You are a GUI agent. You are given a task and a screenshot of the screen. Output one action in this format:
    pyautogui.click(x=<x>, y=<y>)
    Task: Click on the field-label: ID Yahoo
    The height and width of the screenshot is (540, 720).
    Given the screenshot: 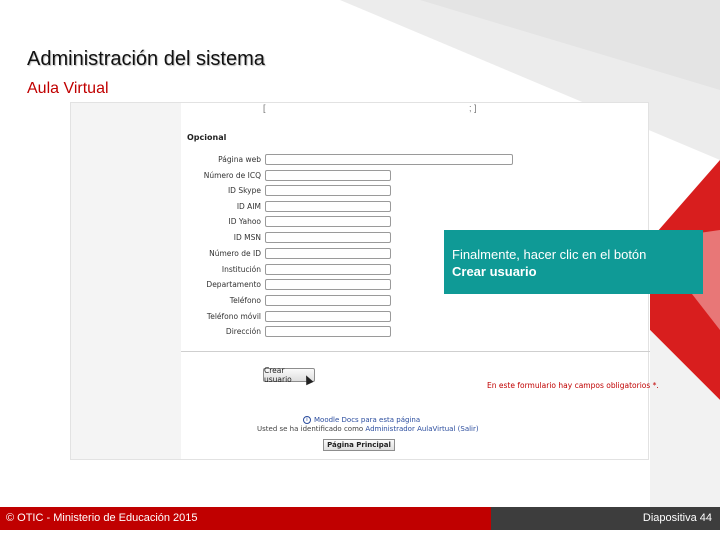 What is the action you would take?
    pyautogui.click(x=244, y=221)
    